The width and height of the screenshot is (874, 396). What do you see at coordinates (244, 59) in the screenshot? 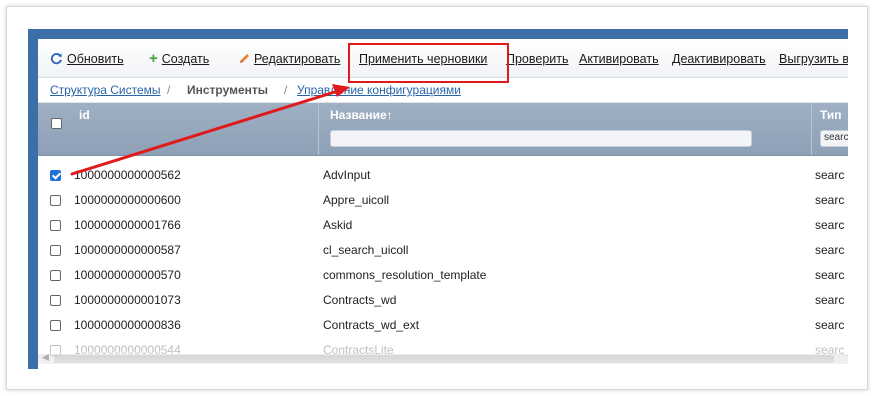
I see `pencil-icon` at bounding box center [244, 59].